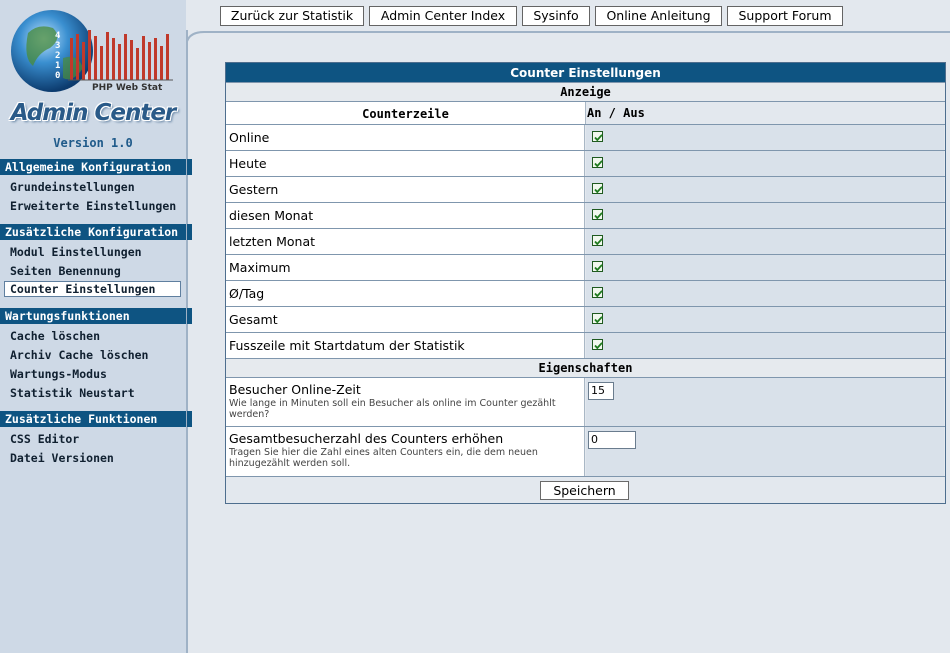  Describe the element at coordinates (405, 319) in the screenshot. I see `counter-row-label: Gesamt` at that location.